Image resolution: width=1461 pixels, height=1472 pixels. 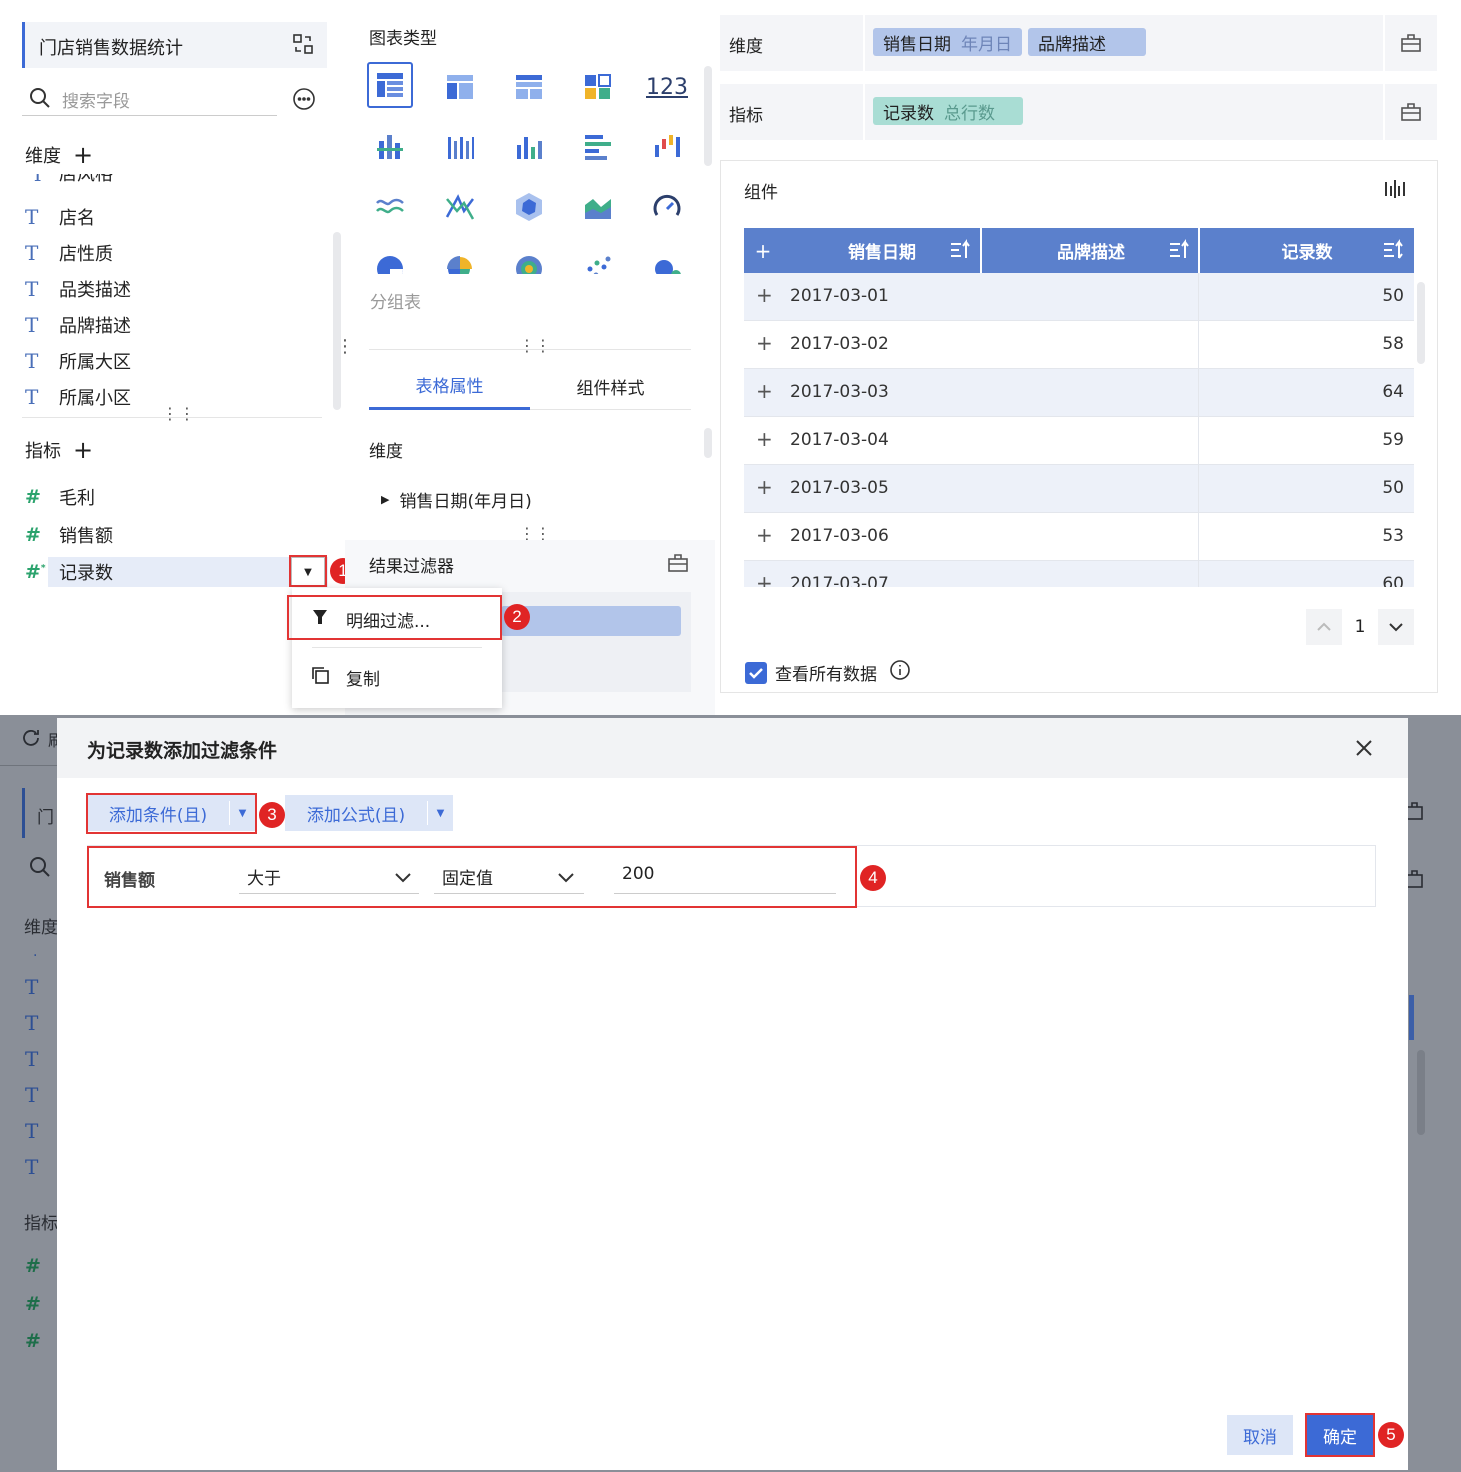 I want to click on kpi-number-icon: 123, so click(x=667, y=87).